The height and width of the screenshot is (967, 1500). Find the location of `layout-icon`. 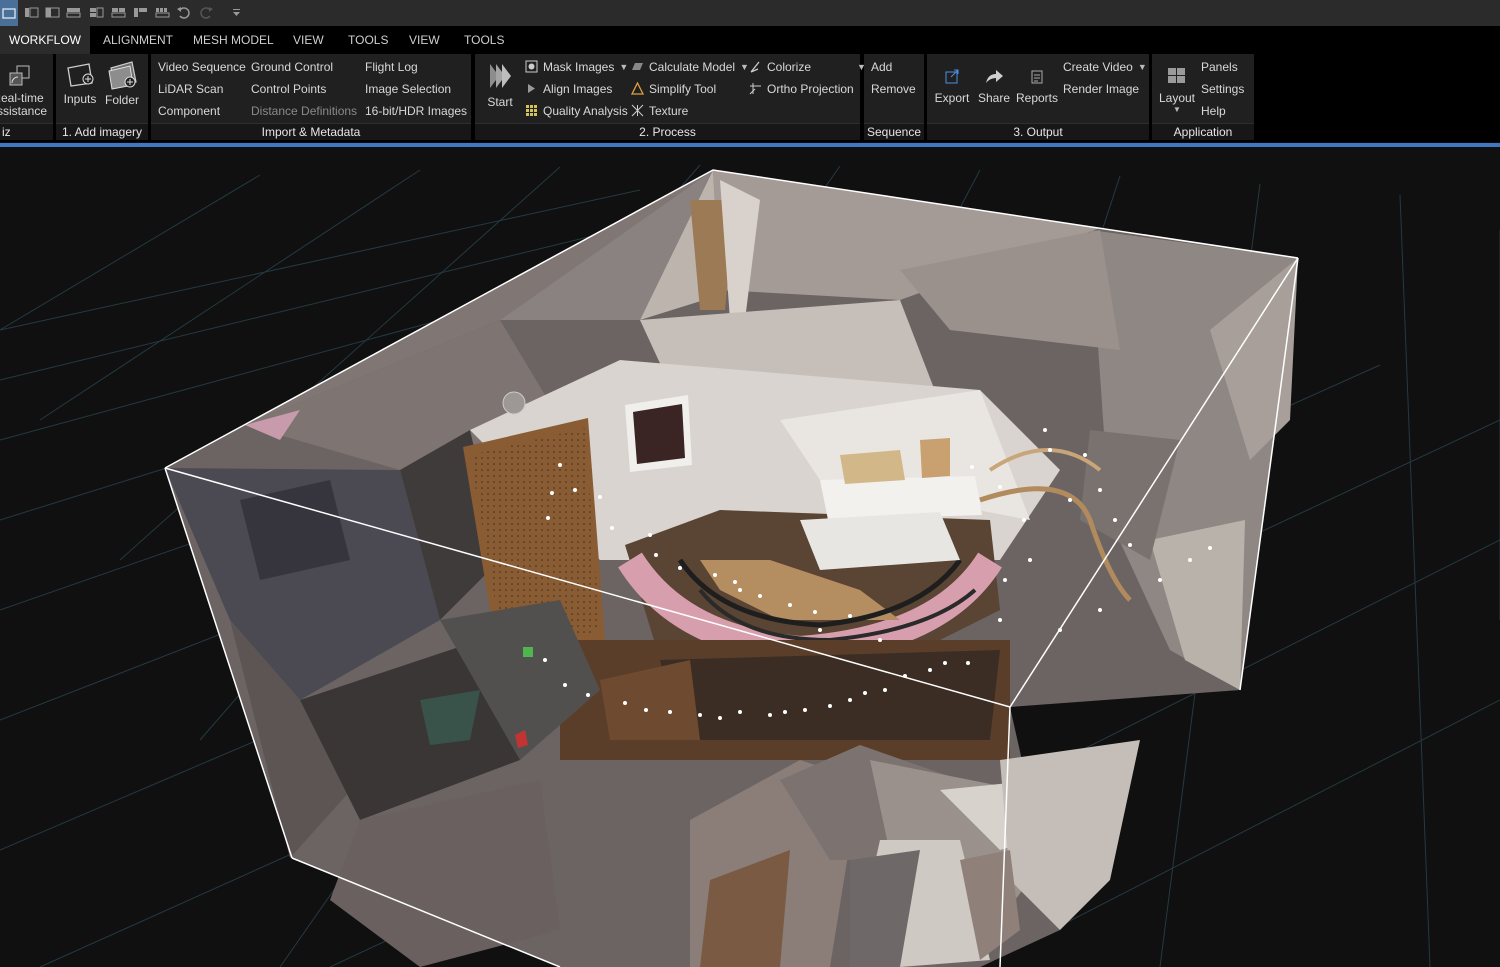

layout-icon is located at coordinates (1176, 75).